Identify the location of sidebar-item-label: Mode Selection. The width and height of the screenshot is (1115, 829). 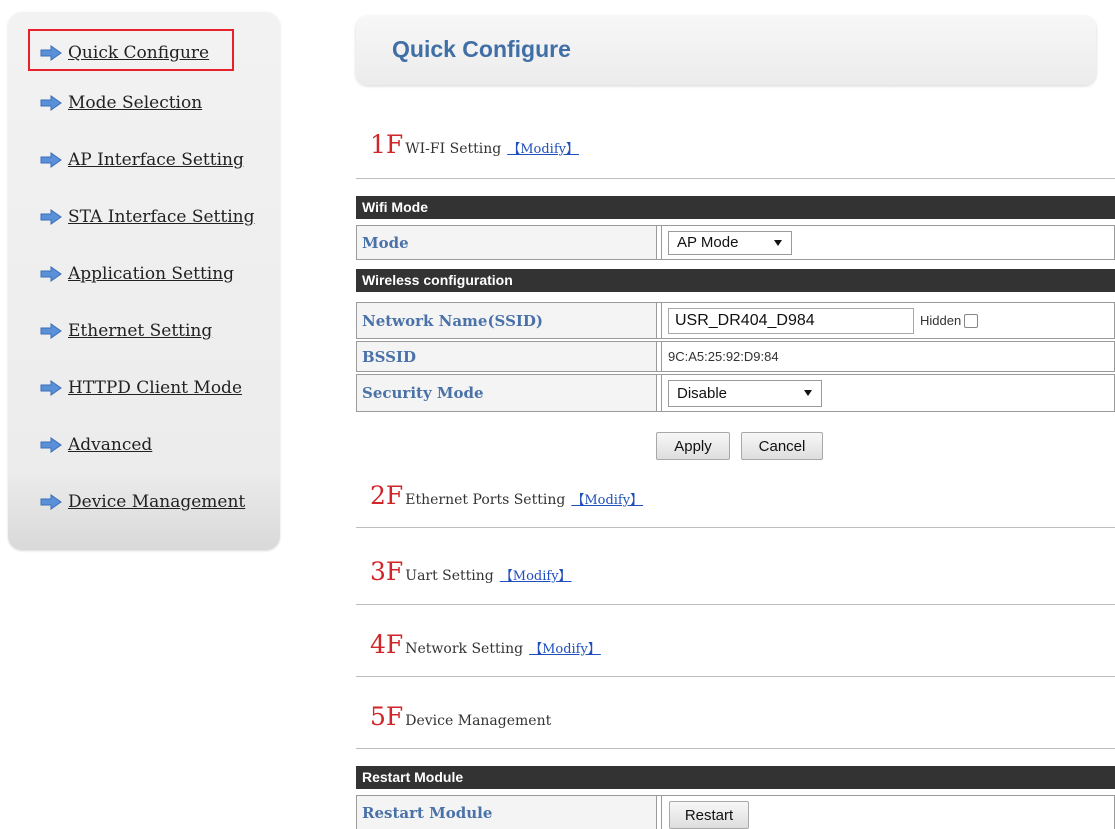
(135, 103).